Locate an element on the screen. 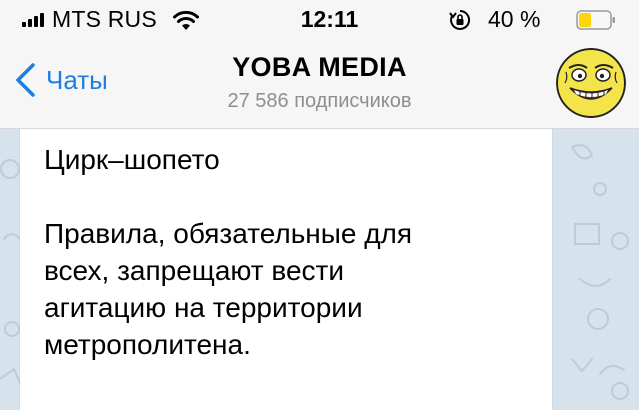 This screenshot has height=410, width=639. message-line: метрополитена. is located at coordinates (147, 344).